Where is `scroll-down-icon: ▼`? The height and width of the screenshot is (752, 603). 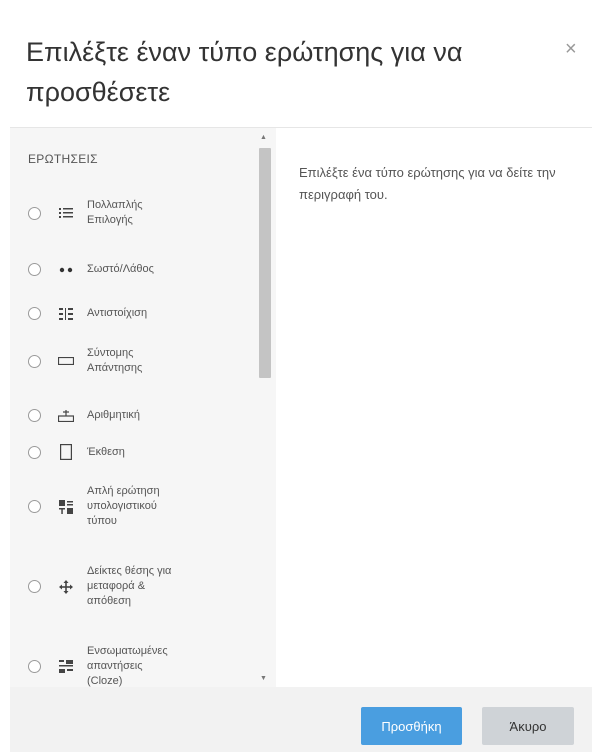 scroll-down-icon: ▼ is located at coordinates (263, 678).